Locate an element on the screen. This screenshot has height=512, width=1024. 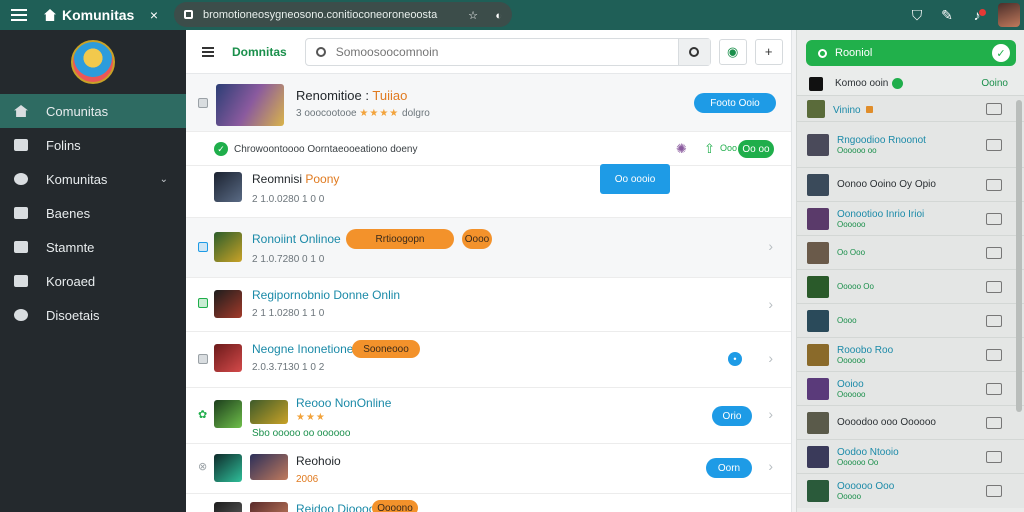
pinned-post: Reomnisi Poony 2 1.0.0280 1 0 0 Oo oooio is located at coordinates (488, 191).